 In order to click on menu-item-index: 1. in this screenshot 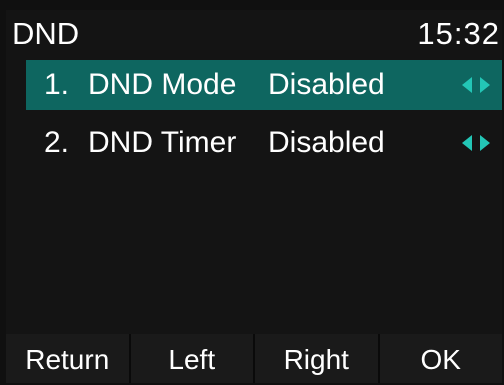, I will do `click(57, 84)`.